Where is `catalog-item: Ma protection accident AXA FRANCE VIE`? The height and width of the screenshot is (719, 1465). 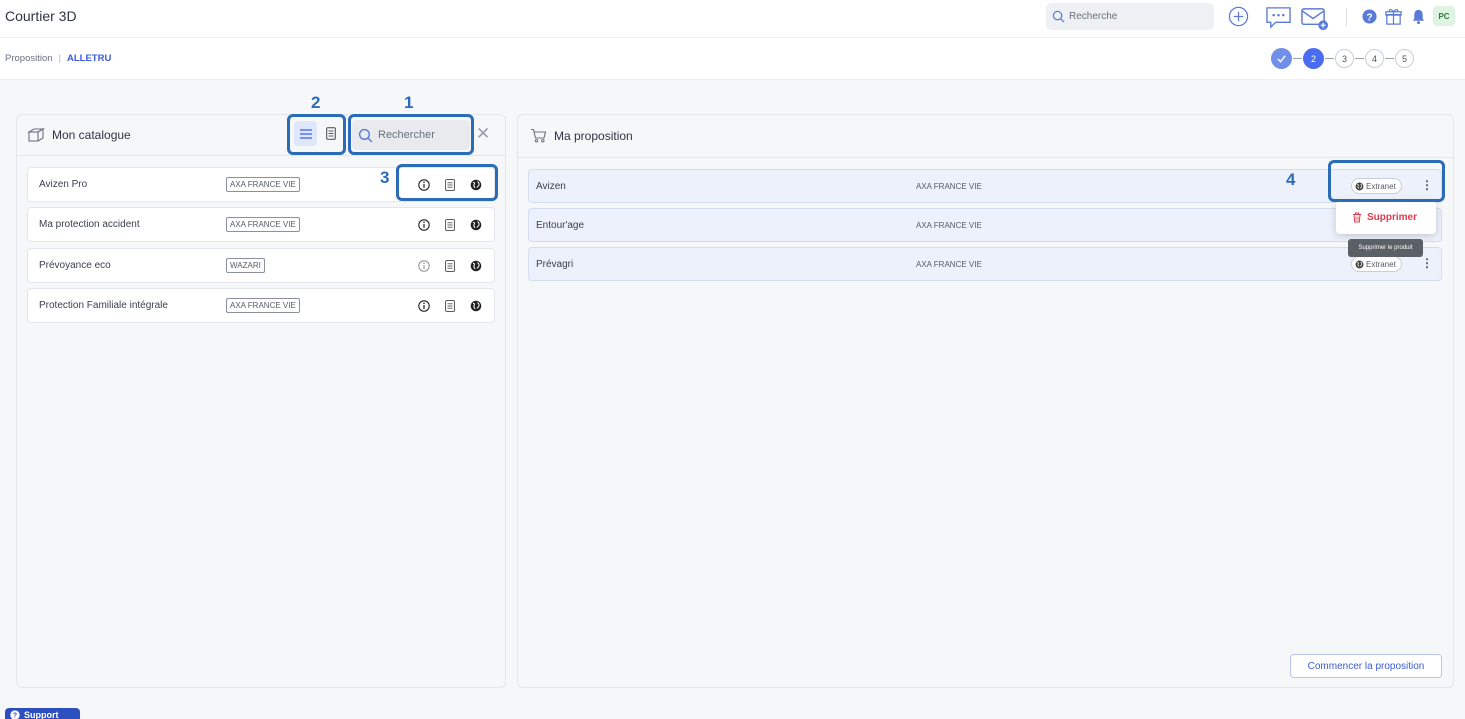 catalog-item: Ma protection accident AXA FRANCE VIE is located at coordinates (261, 224).